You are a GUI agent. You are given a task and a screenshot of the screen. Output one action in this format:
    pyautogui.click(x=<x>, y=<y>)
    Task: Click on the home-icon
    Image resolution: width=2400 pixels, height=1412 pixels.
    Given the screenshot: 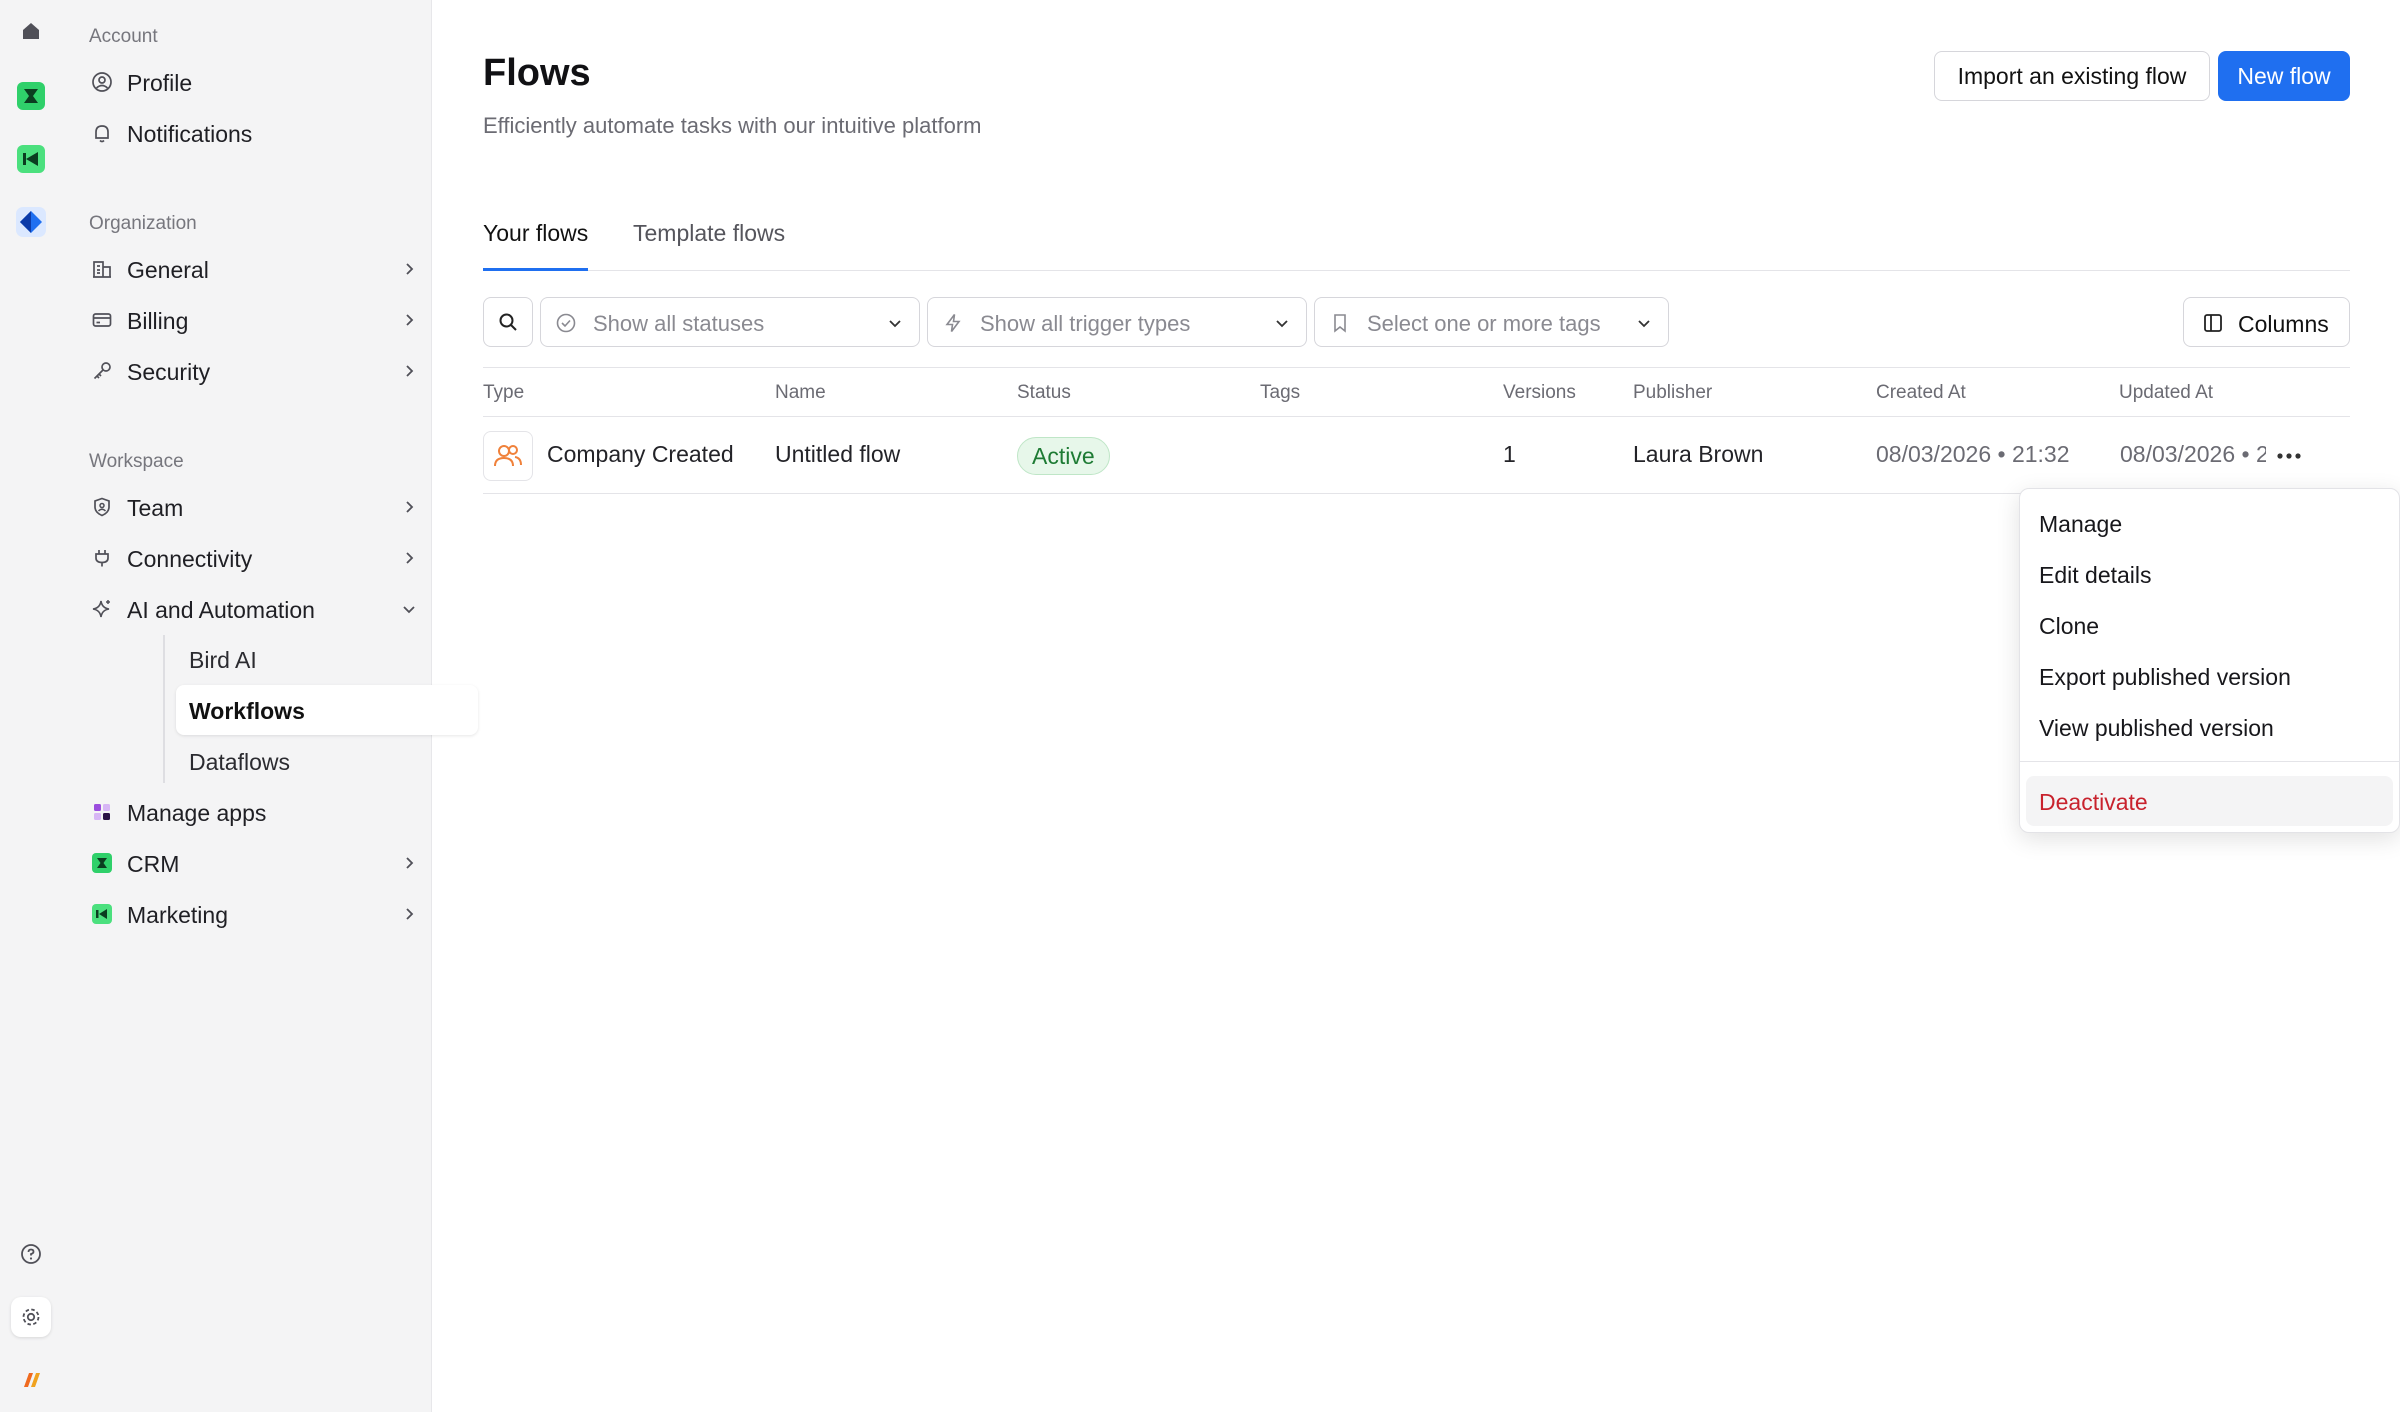 What is the action you would take?
    pyautogui.click(x=31, y=31)
    